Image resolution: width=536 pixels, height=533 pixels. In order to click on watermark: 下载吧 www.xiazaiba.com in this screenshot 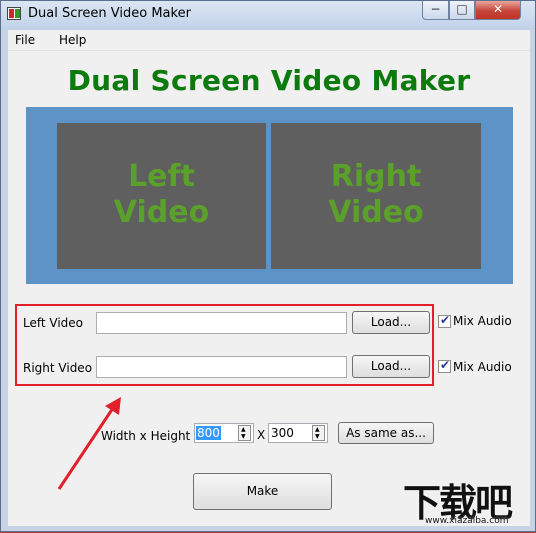, I will do `click(467, 499)`.